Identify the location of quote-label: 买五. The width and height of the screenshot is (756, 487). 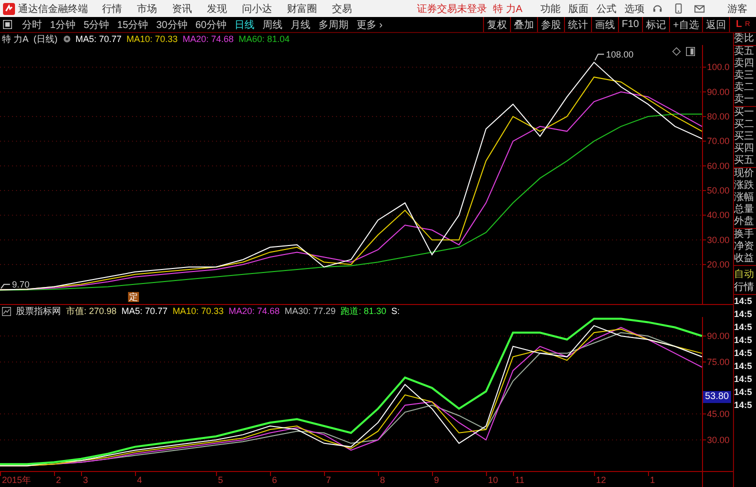
(744, 161).